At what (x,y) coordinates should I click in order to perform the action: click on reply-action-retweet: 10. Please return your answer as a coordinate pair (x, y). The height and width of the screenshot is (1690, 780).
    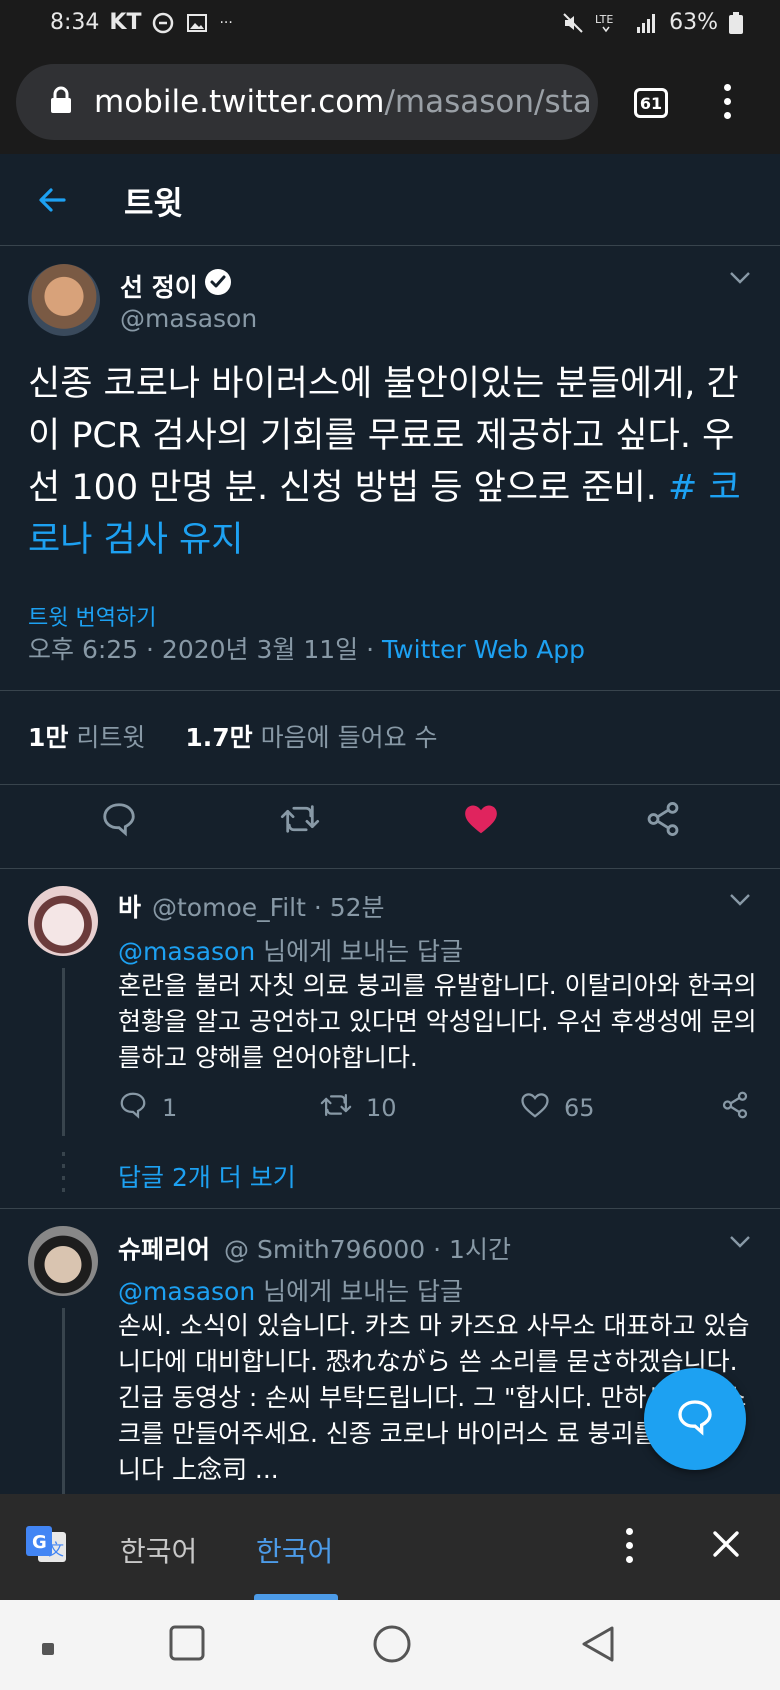
    Looking at the image, I should click on (358, 1108).